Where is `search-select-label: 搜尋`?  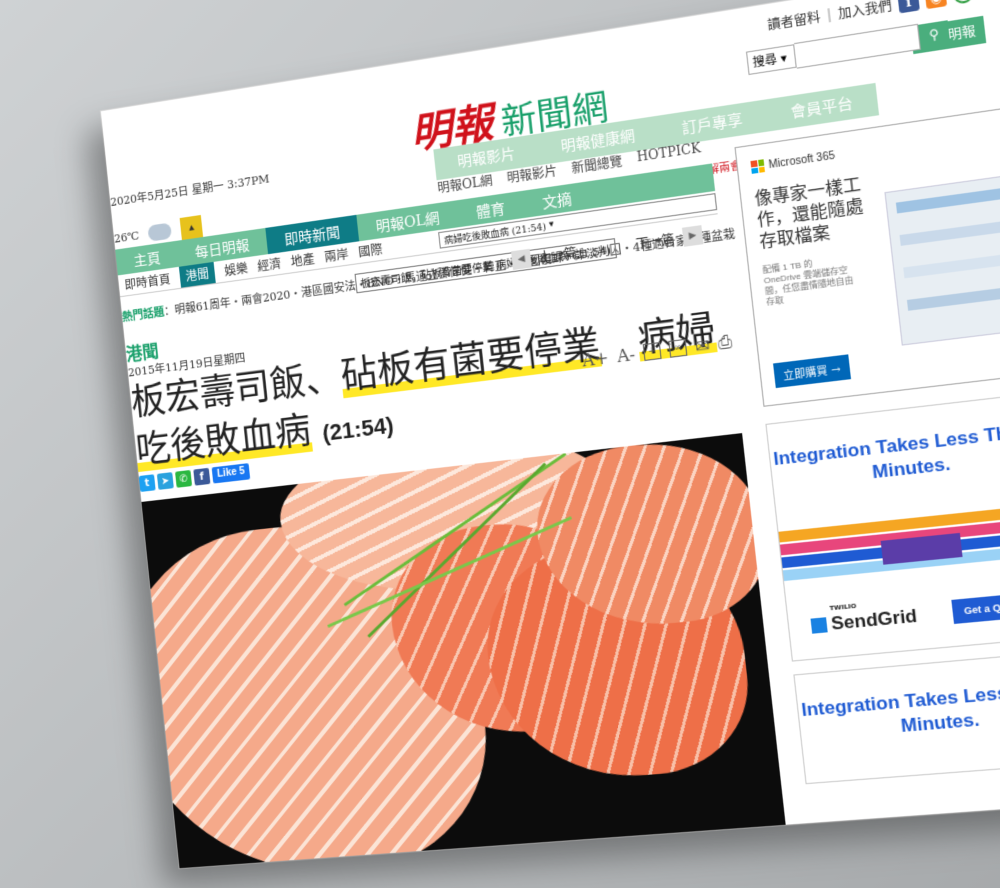
search-select-label: 搜尋 is located at coordinates (765, 61).